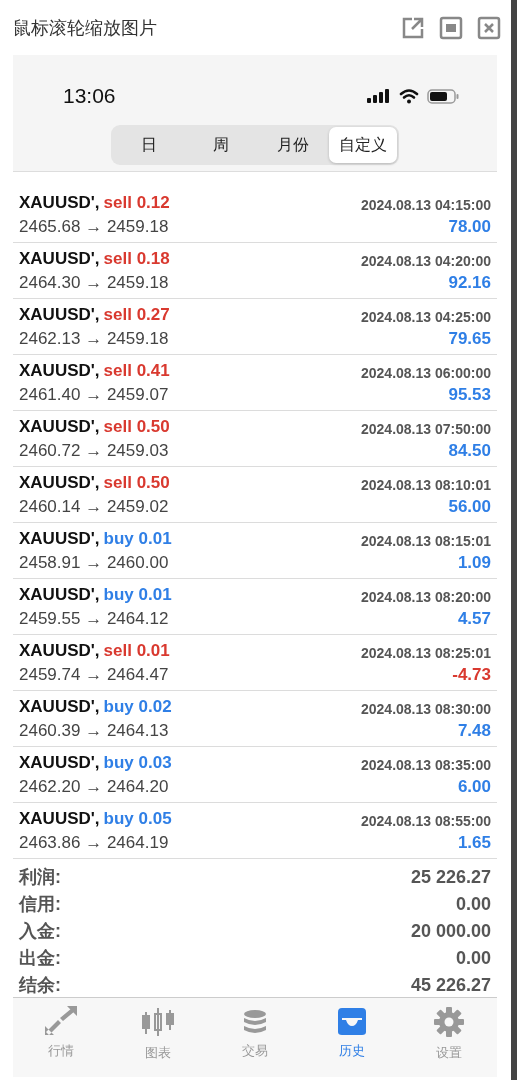 This screenshot has height=1080, width=517. Describe the element at coordinates (413, 27) in the screenshot. I see `external-link-icon` at that location.